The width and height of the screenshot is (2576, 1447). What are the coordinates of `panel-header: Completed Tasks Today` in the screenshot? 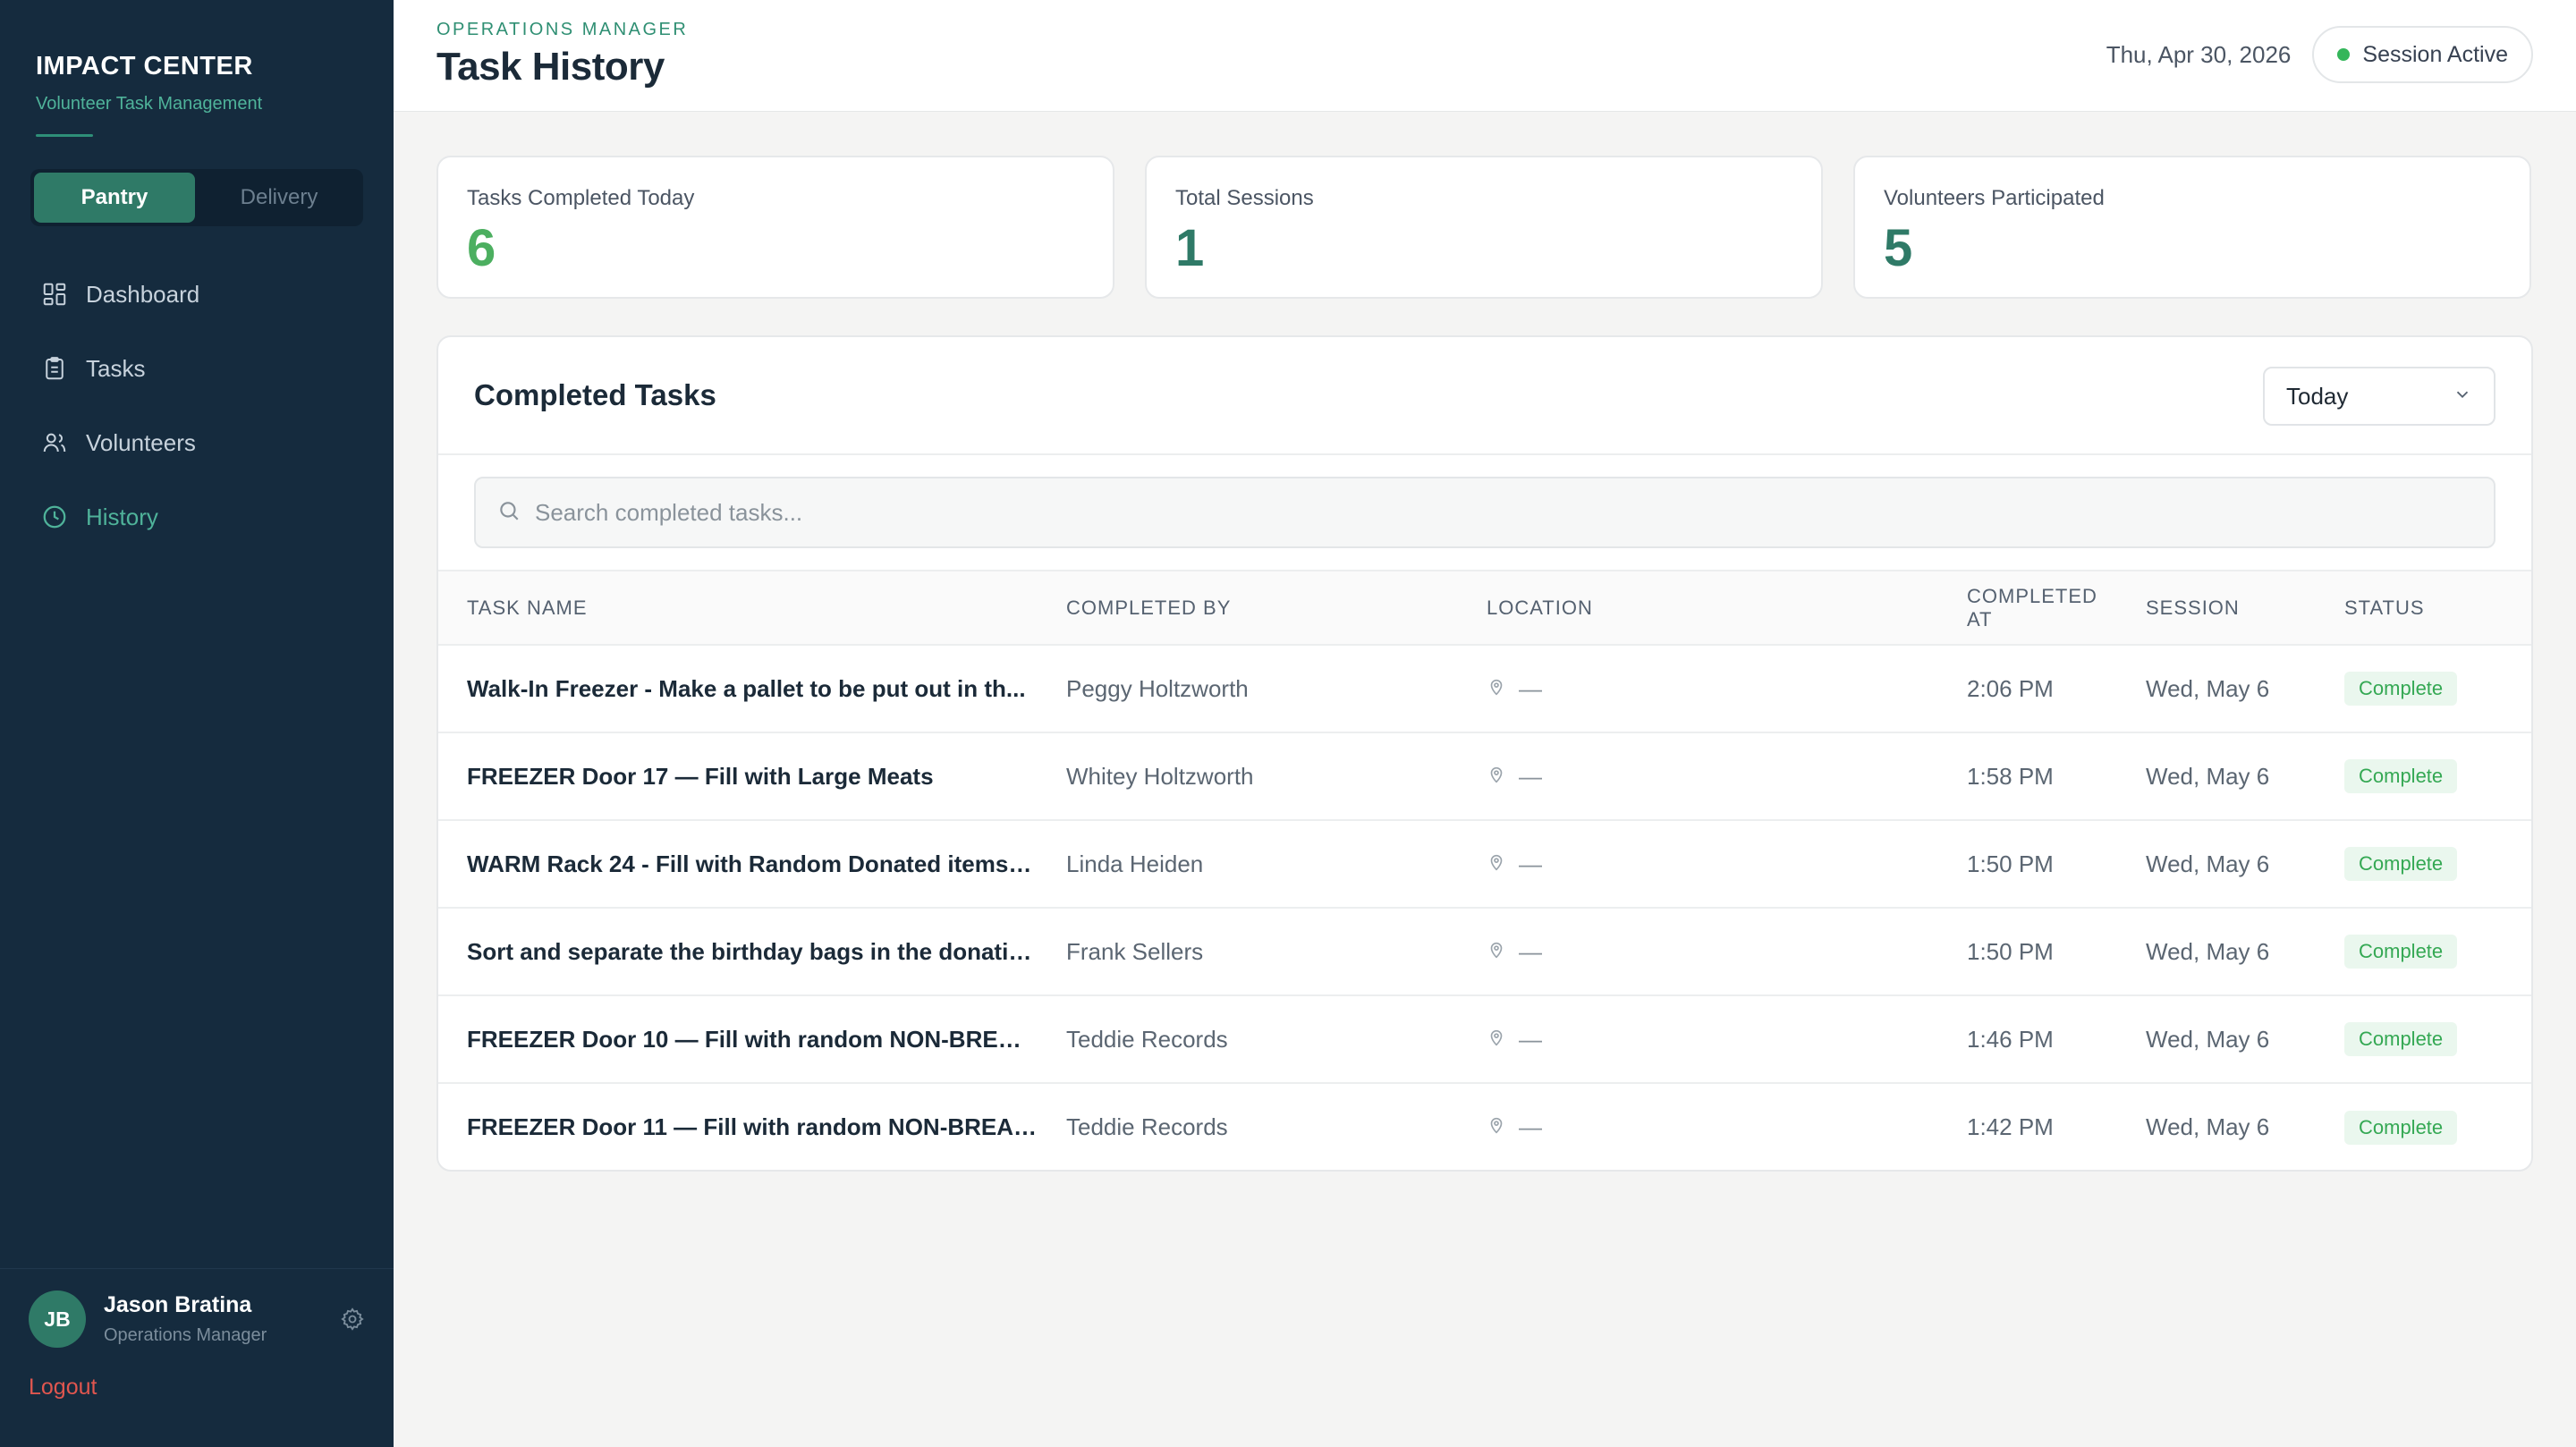 It's located at (1484, 396).